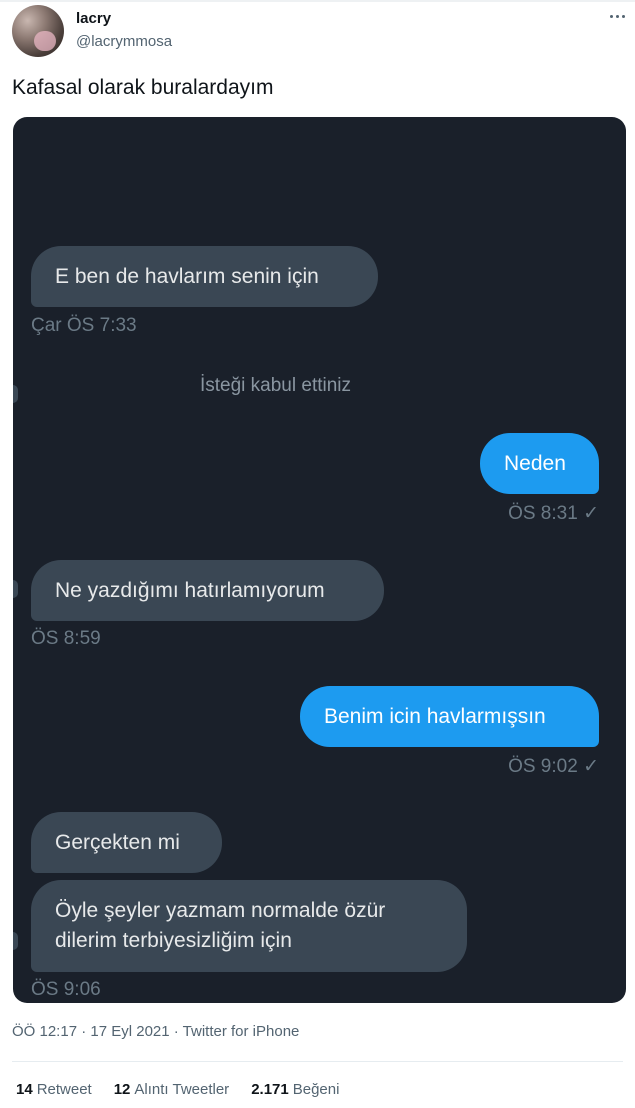  I want to click on message-time: ÖS 8:31 ✓, so click(553, 513).